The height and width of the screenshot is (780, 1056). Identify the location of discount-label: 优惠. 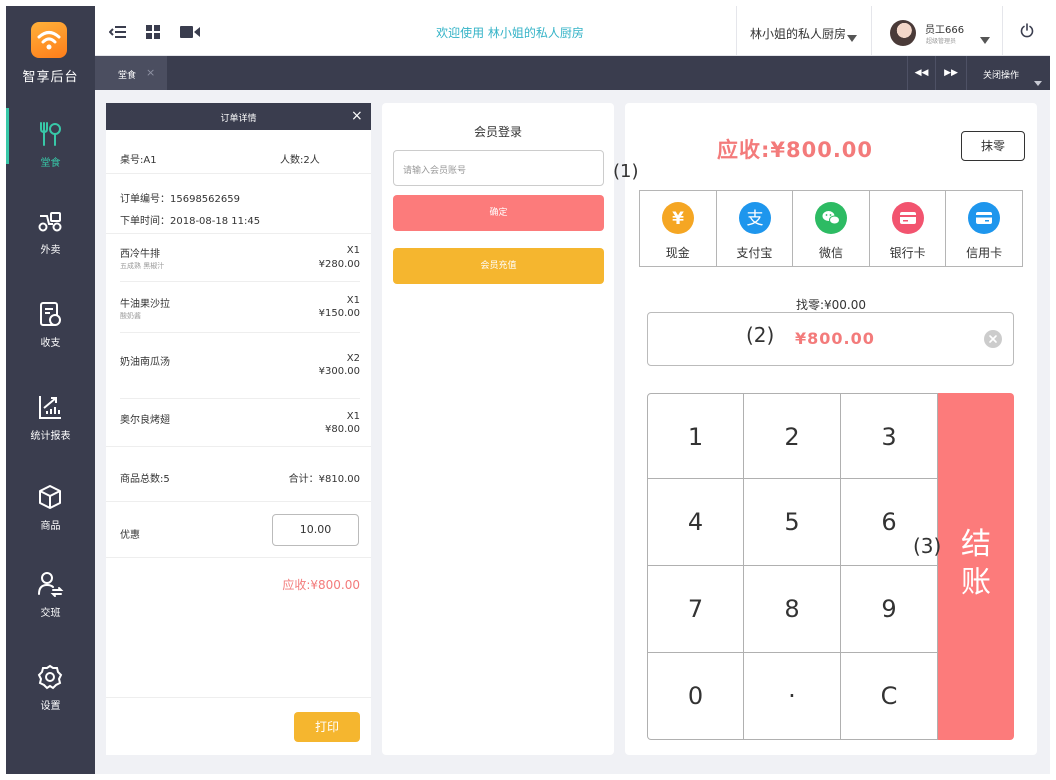
(130, 535).